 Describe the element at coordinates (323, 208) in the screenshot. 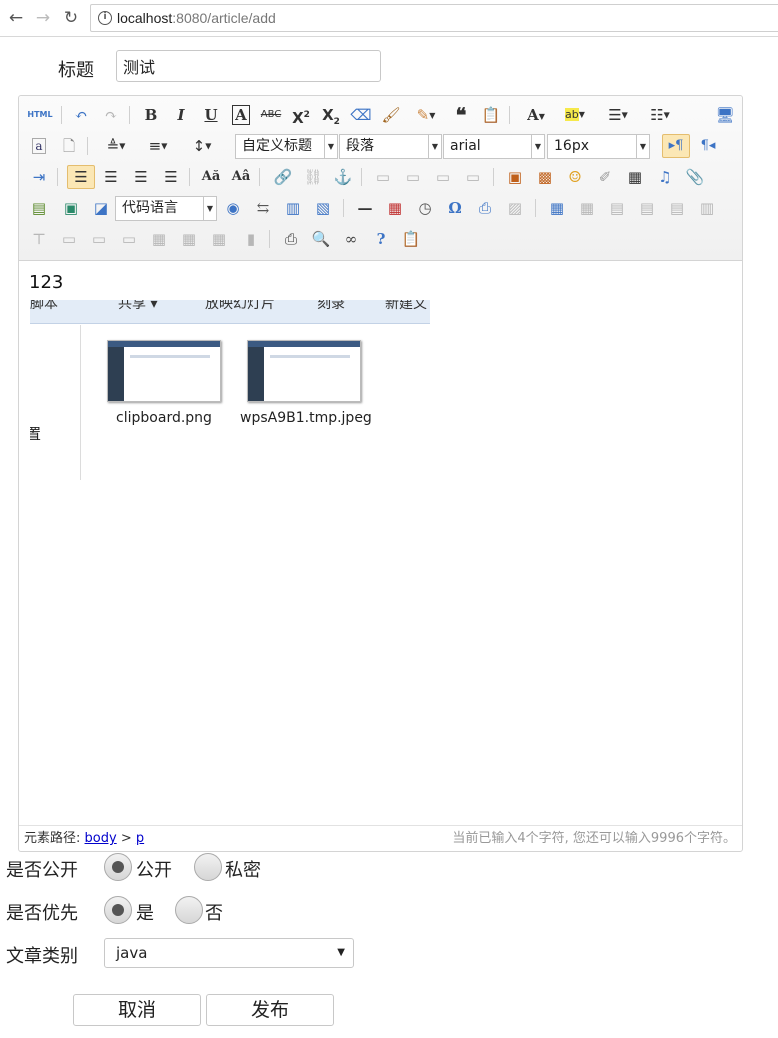

I see `background-icon: ▧` at that location.